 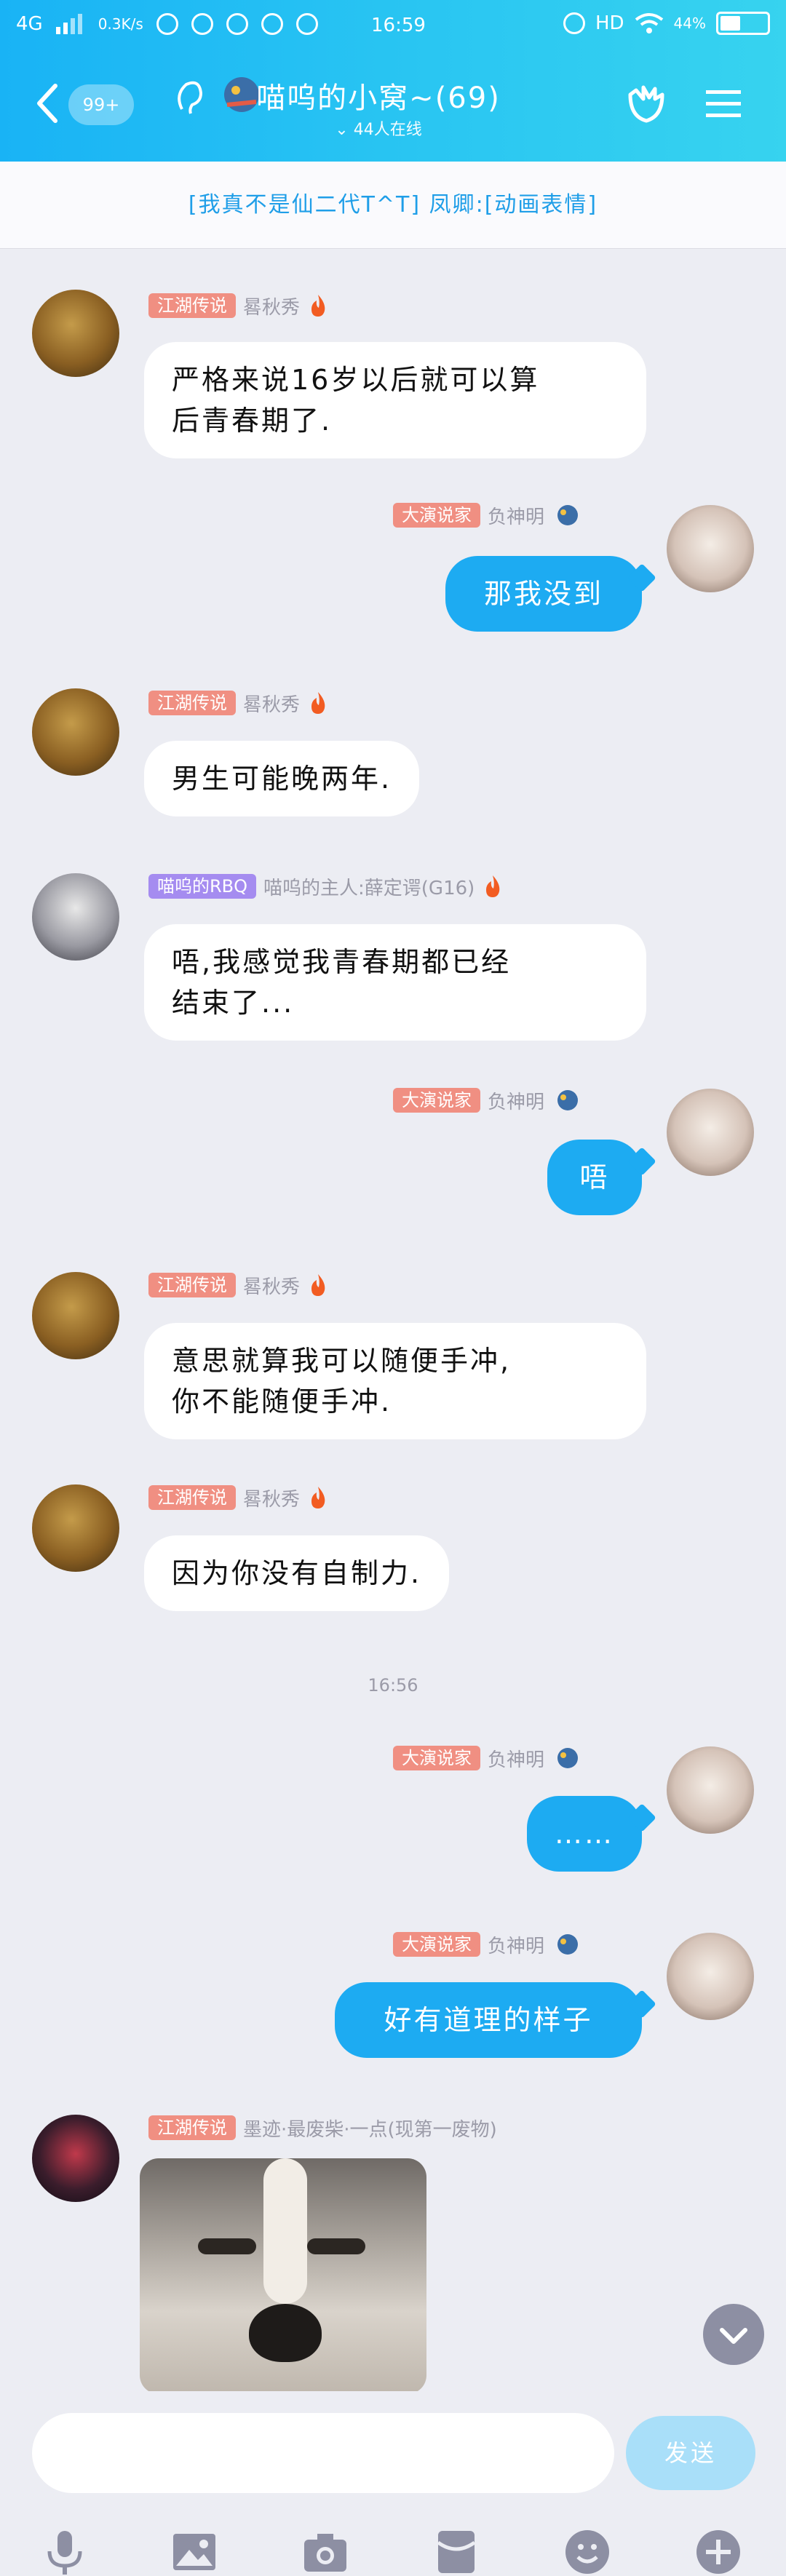 I want to click on red-packet-icon, so click(x=457, y=2551).